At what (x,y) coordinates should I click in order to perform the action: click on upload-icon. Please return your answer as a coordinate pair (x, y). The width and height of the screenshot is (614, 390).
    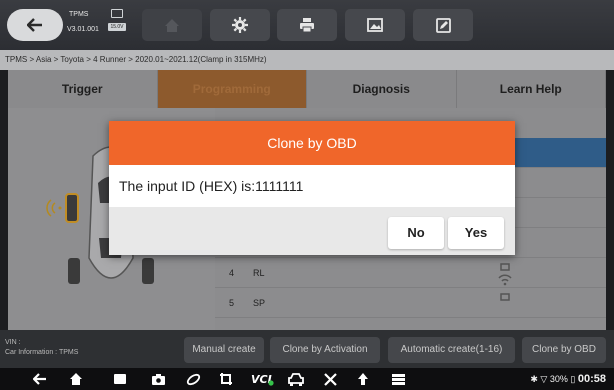
    Looking at the image, I should click on (363, 379).